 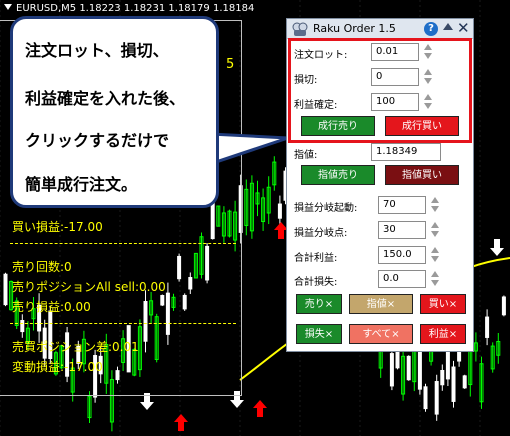 I want to click on ohlc-low: 1.18179, so click(x=189, y=8).